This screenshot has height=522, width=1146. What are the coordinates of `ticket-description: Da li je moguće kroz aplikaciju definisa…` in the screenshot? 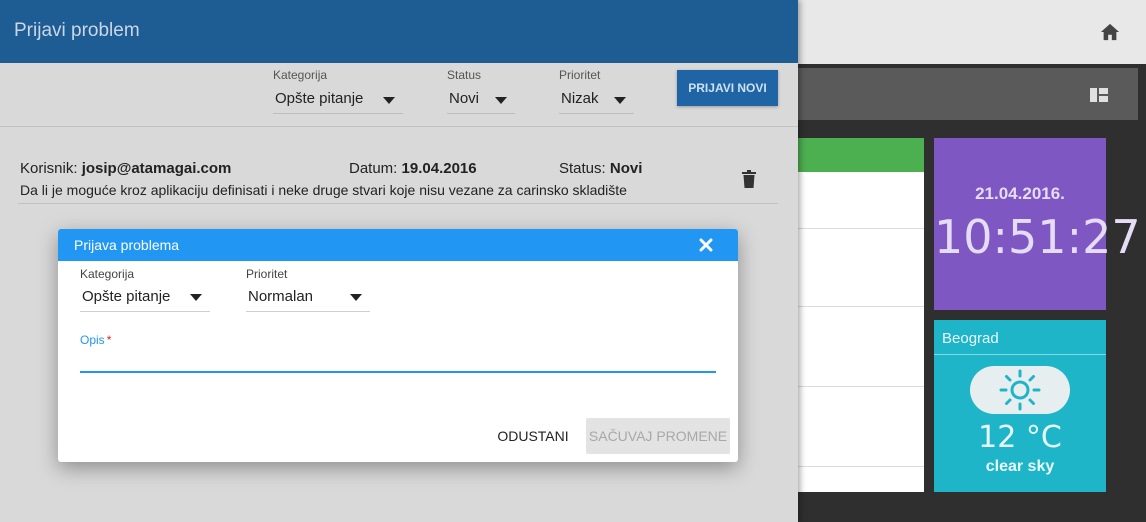 It's located at (323, 190).